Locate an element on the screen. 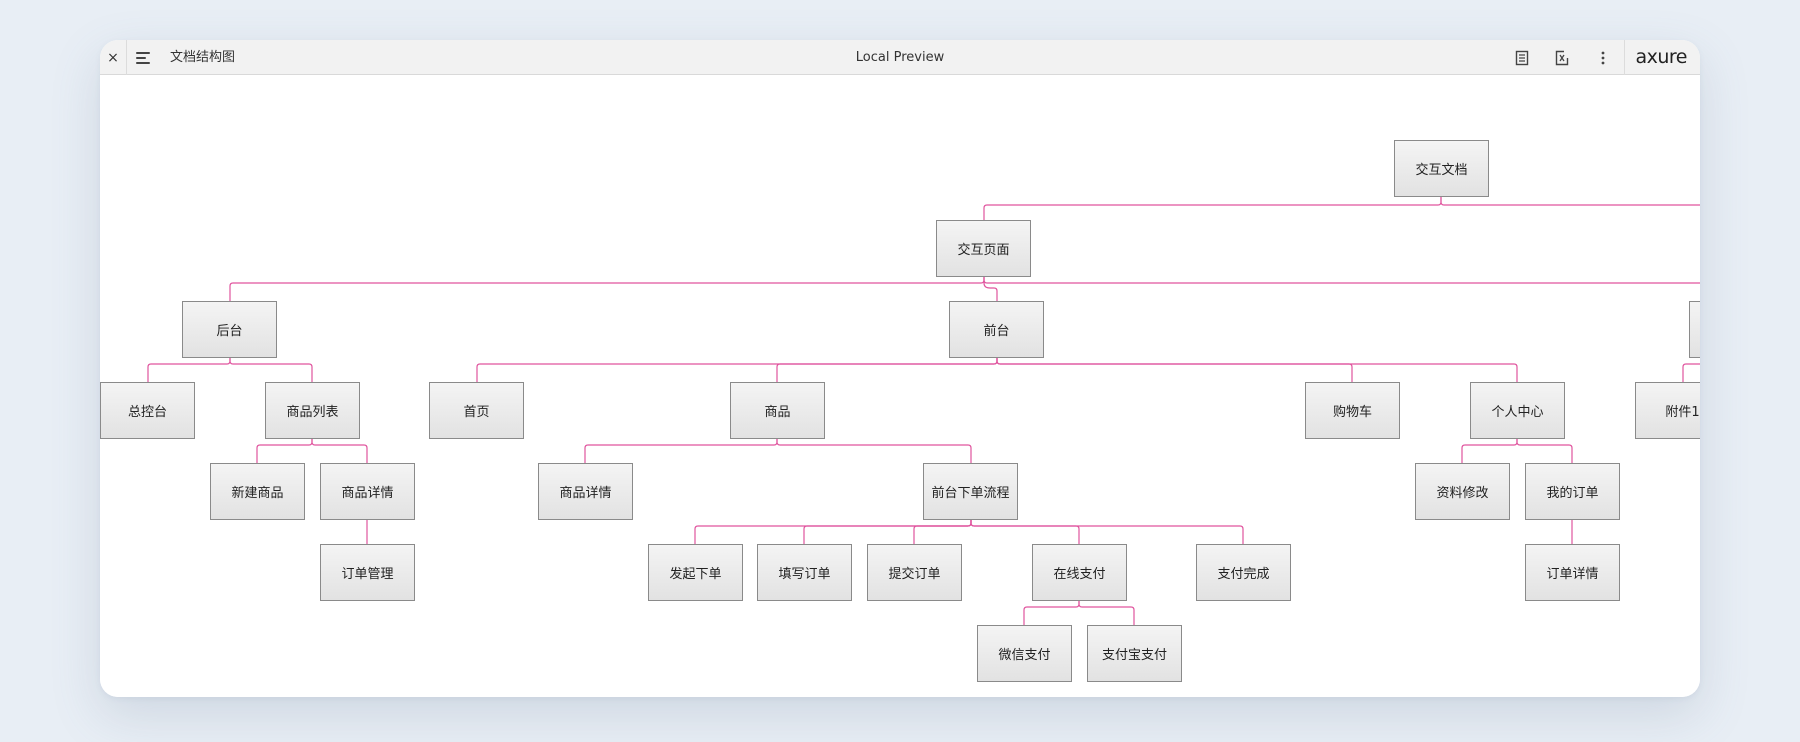  inspect-icon is located at coordinates (1562, 58).